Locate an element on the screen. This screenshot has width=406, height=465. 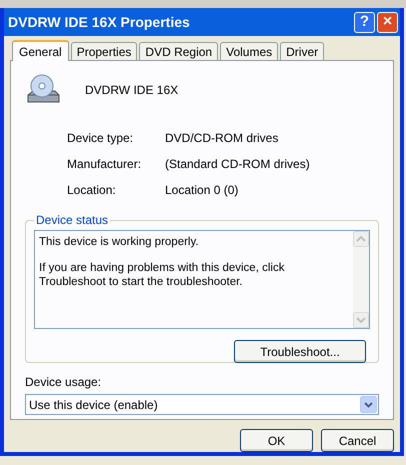
status-message: This device is working properly. is located at coordinates (119, 242).